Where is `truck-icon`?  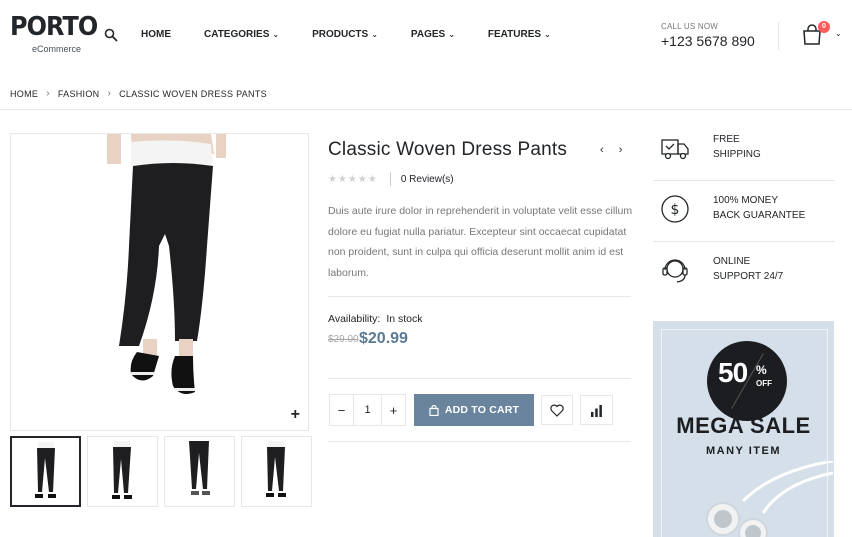
truck-icon is located at coordinates (675, 149).